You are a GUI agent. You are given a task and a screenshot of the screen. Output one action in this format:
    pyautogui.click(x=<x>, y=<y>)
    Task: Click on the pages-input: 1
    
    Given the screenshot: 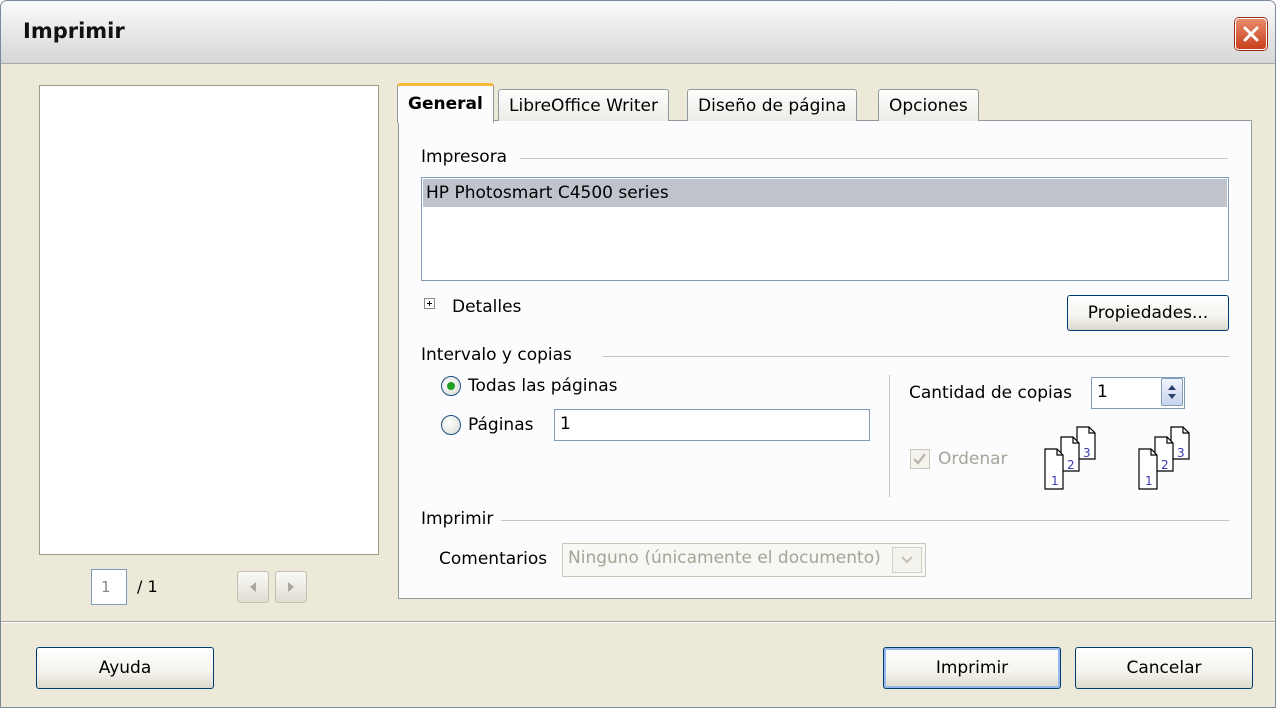 What is the action you would take?
    pyautogui.click(x=712, y=425)
    